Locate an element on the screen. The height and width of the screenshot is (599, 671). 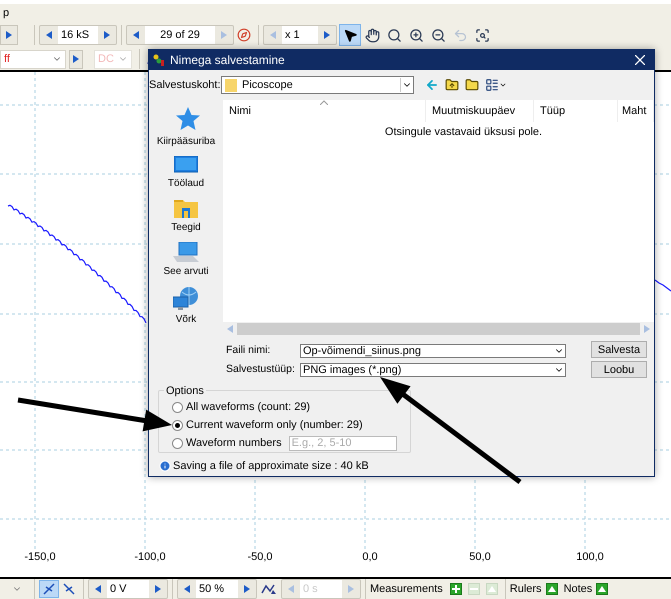
desktop-icon is located at coordinates (186, 165).